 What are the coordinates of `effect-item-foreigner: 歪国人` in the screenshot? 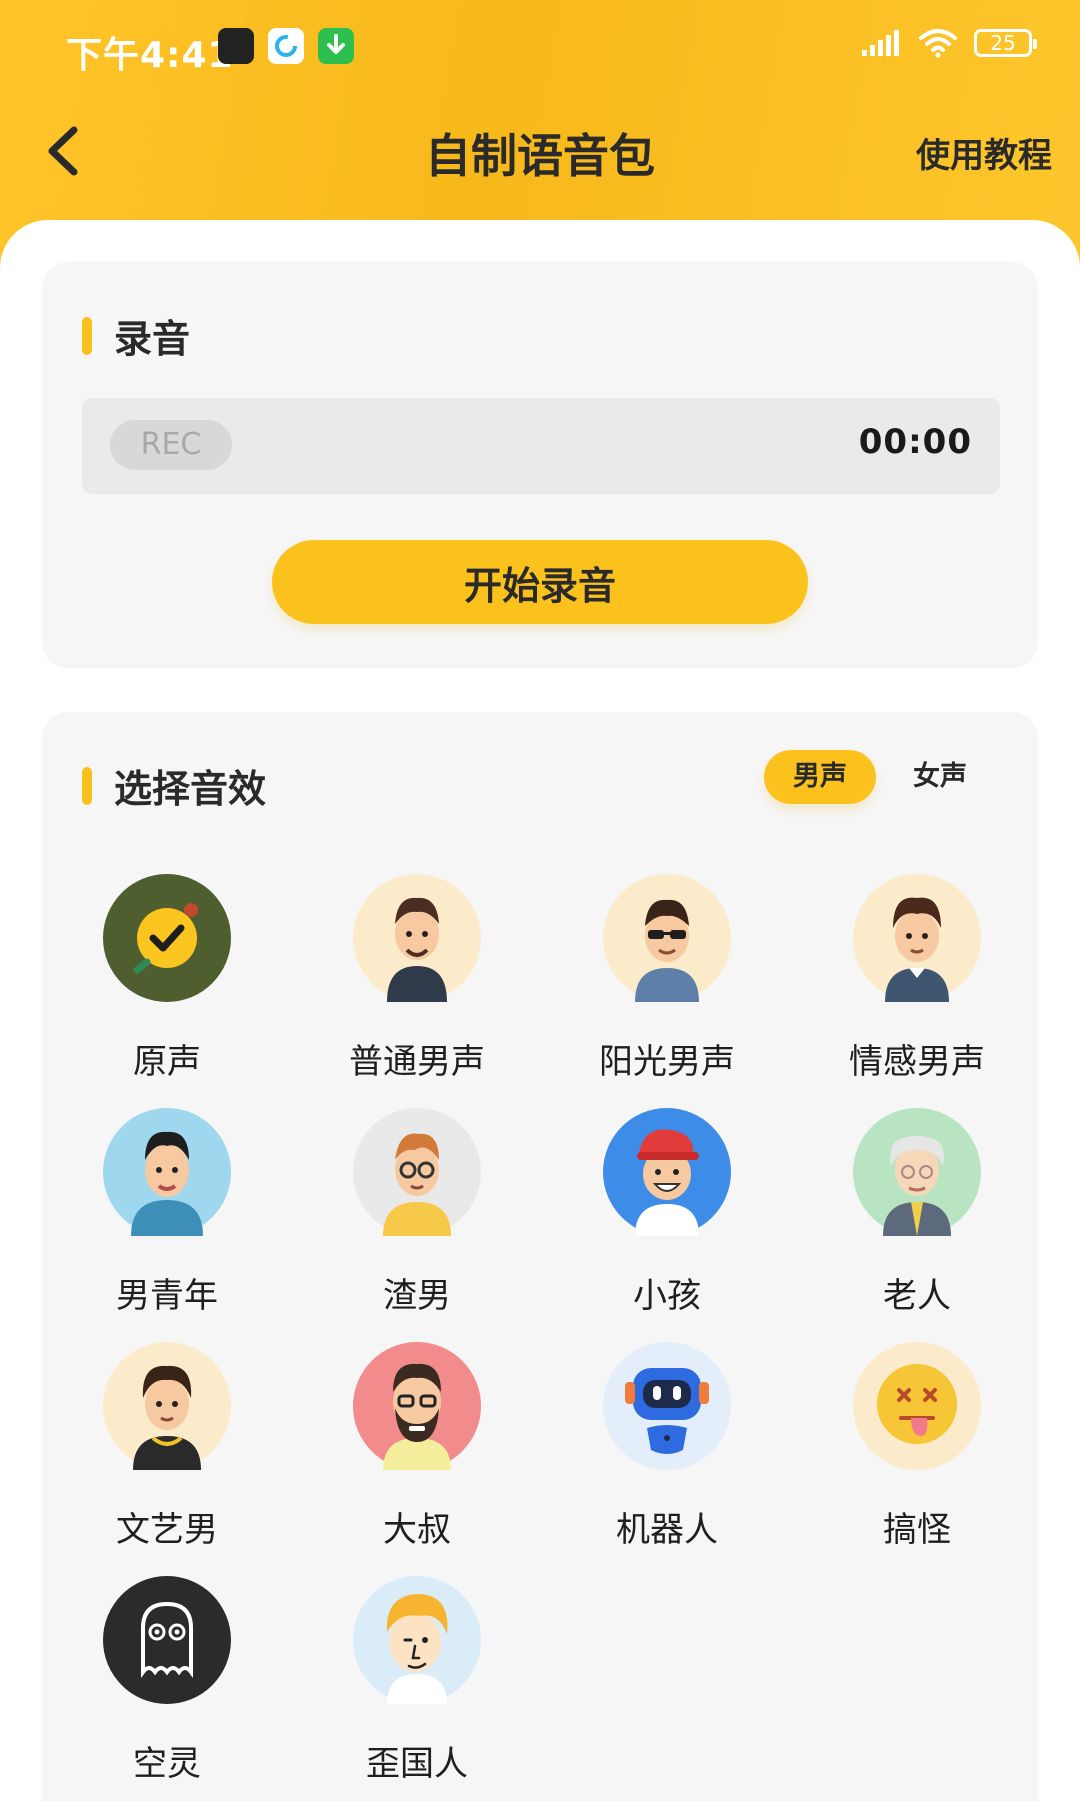 It's located at (417, 1686).